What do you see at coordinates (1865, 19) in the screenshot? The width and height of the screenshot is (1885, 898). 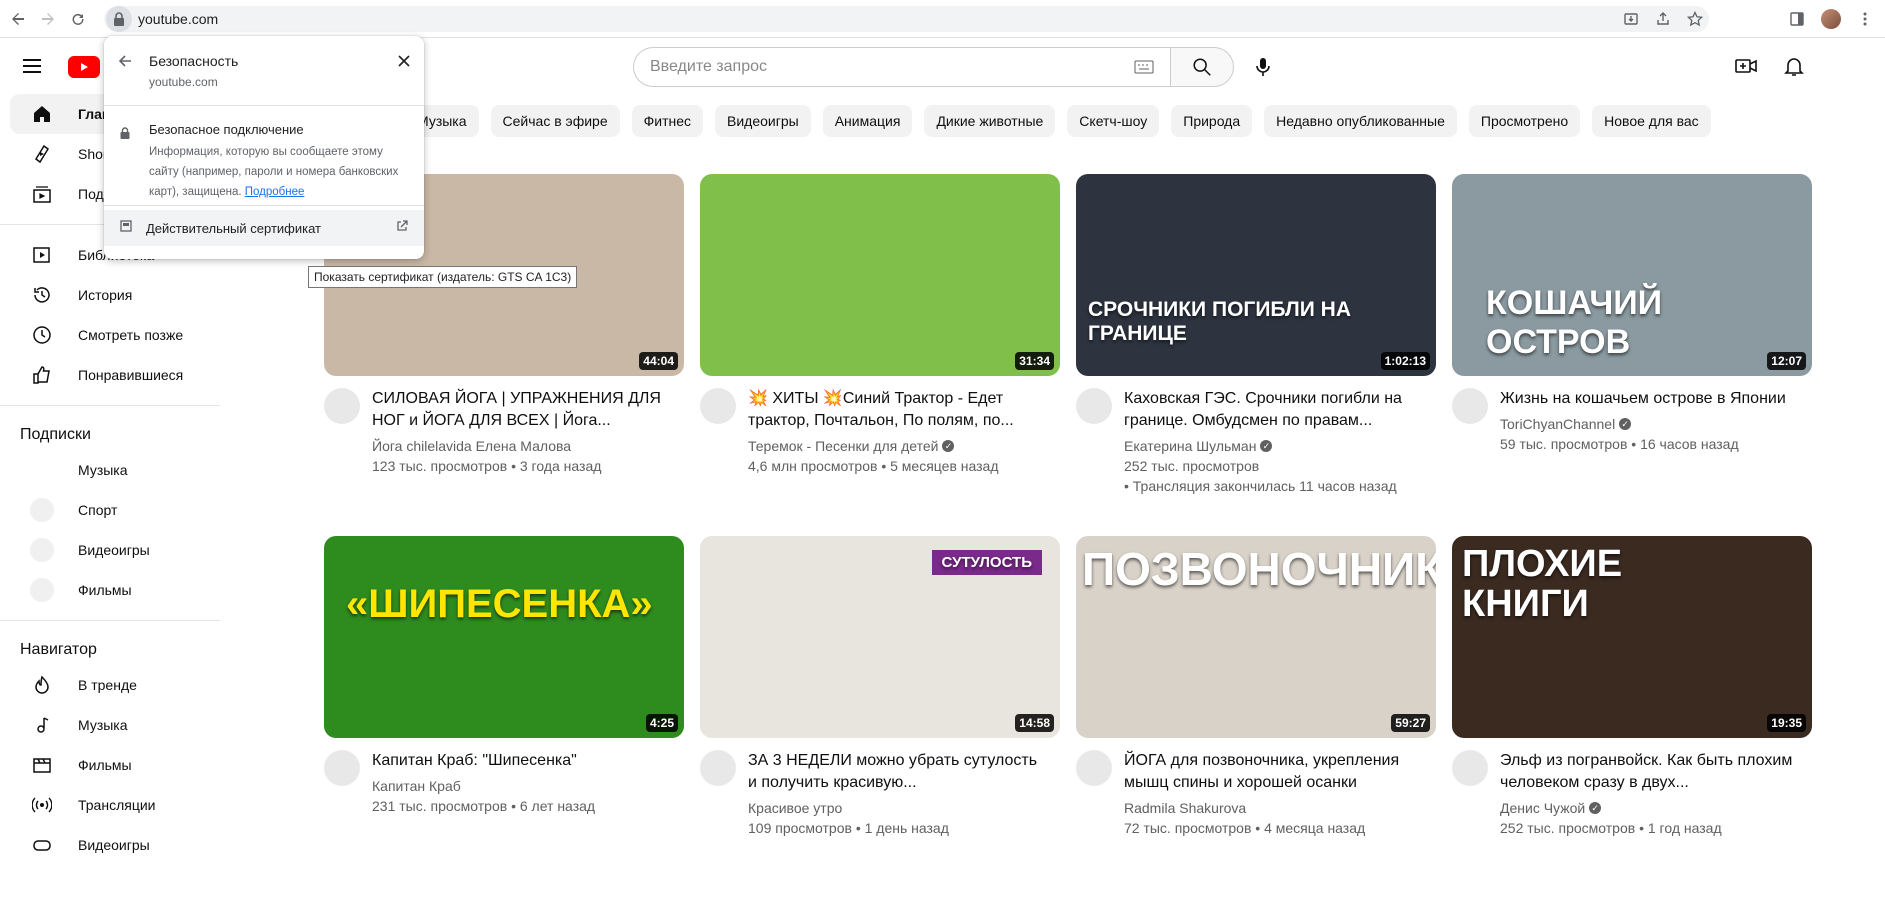 I see `chrome-menu-icon` at bounding box center [1865, 19].